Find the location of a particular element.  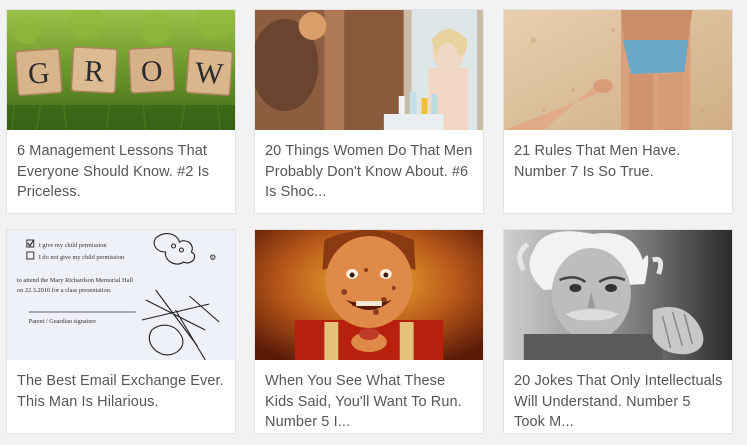

tile-g: G is located at coordinates (39, 73).